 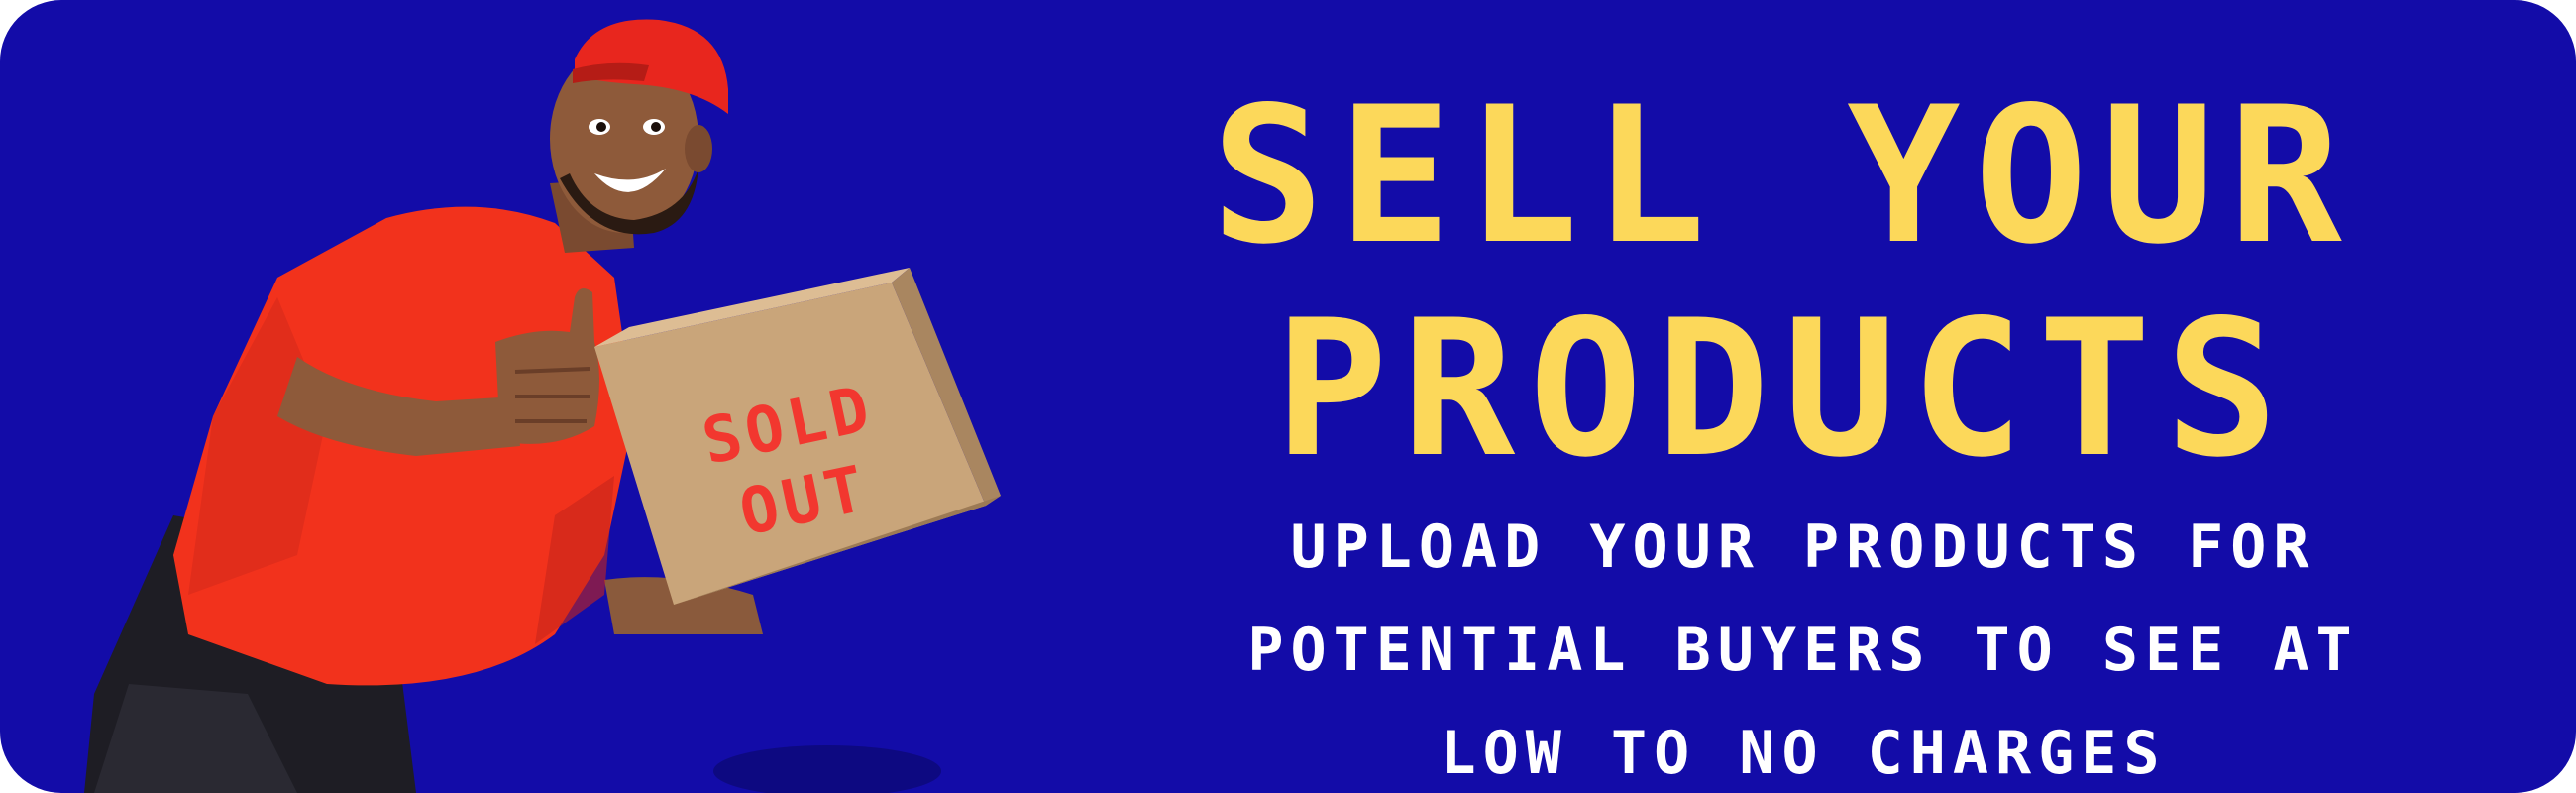 I want to click on ground-shadow, so click(x=827, y=769).